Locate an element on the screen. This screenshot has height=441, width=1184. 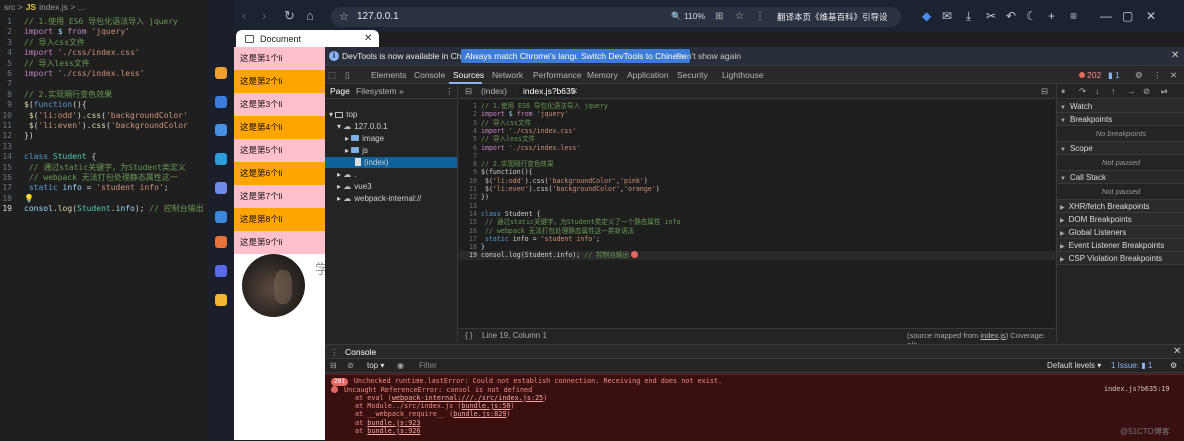
clear-console-icon: ⊘ is located at coordinates (350, 365).